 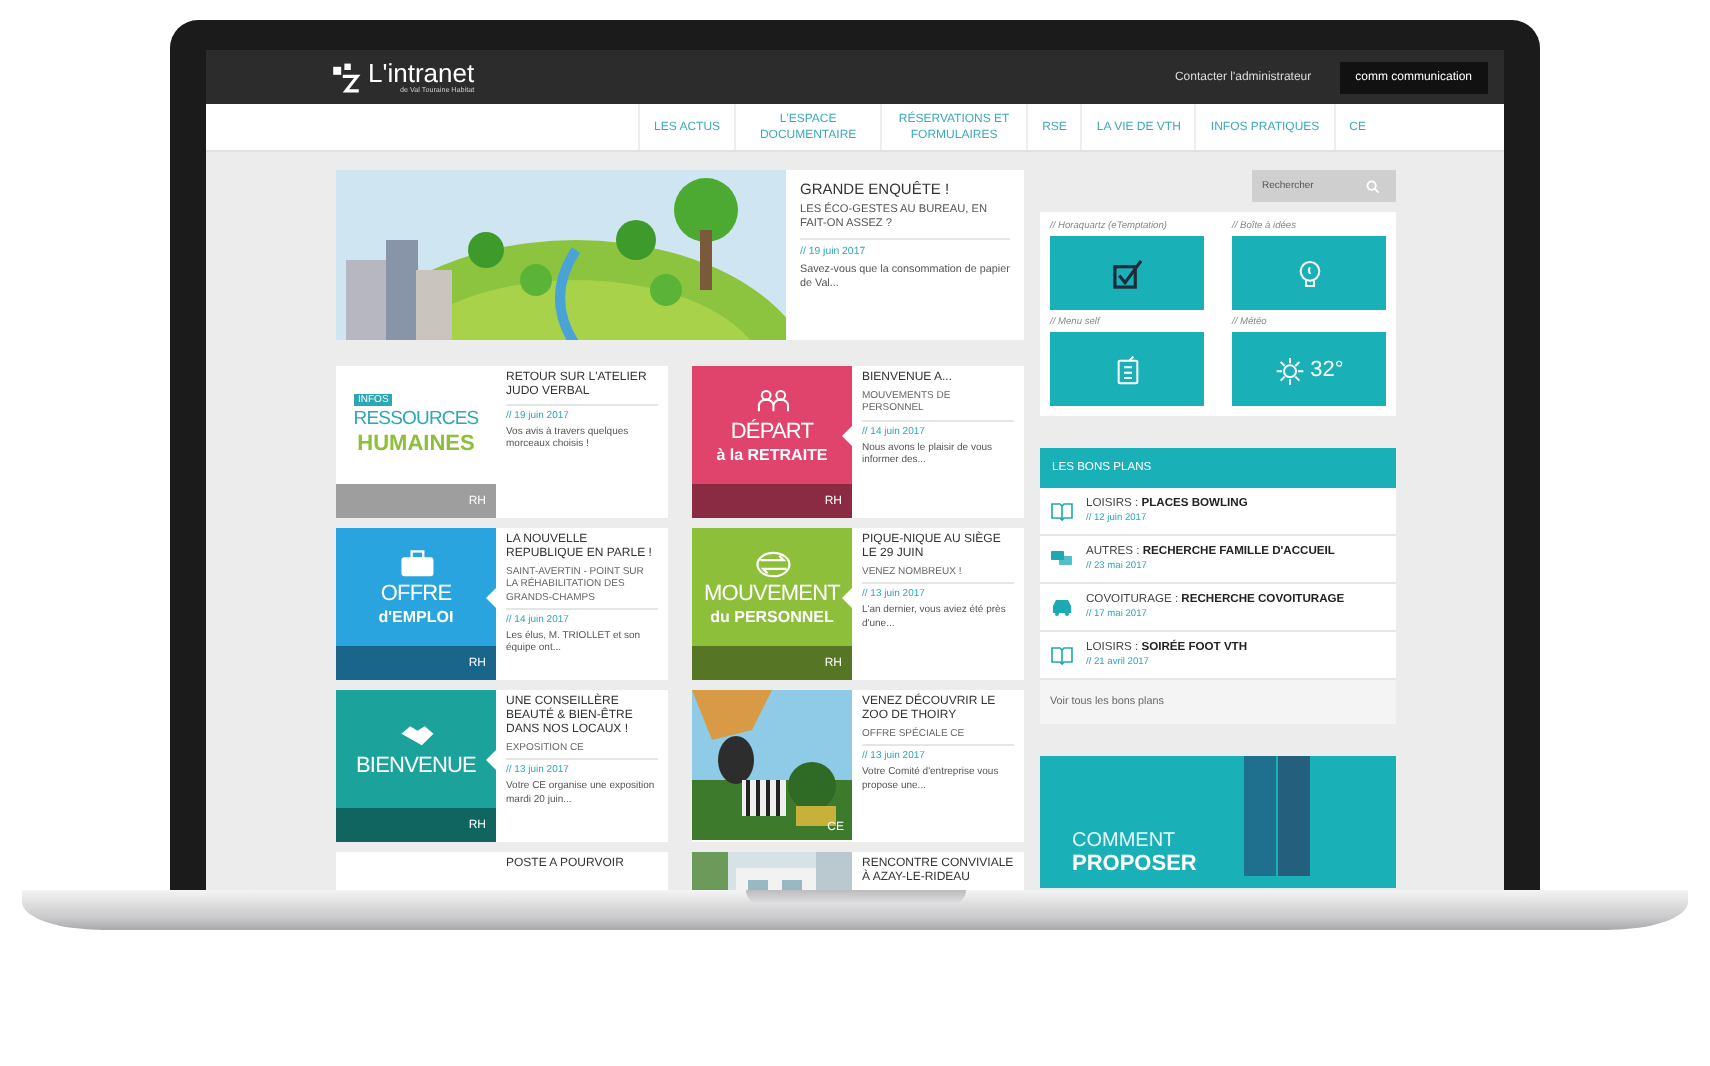 What do you see at coordinates (346, 77) in the screenshot?
I see `logo-icon` at bounding box center [346, 77].